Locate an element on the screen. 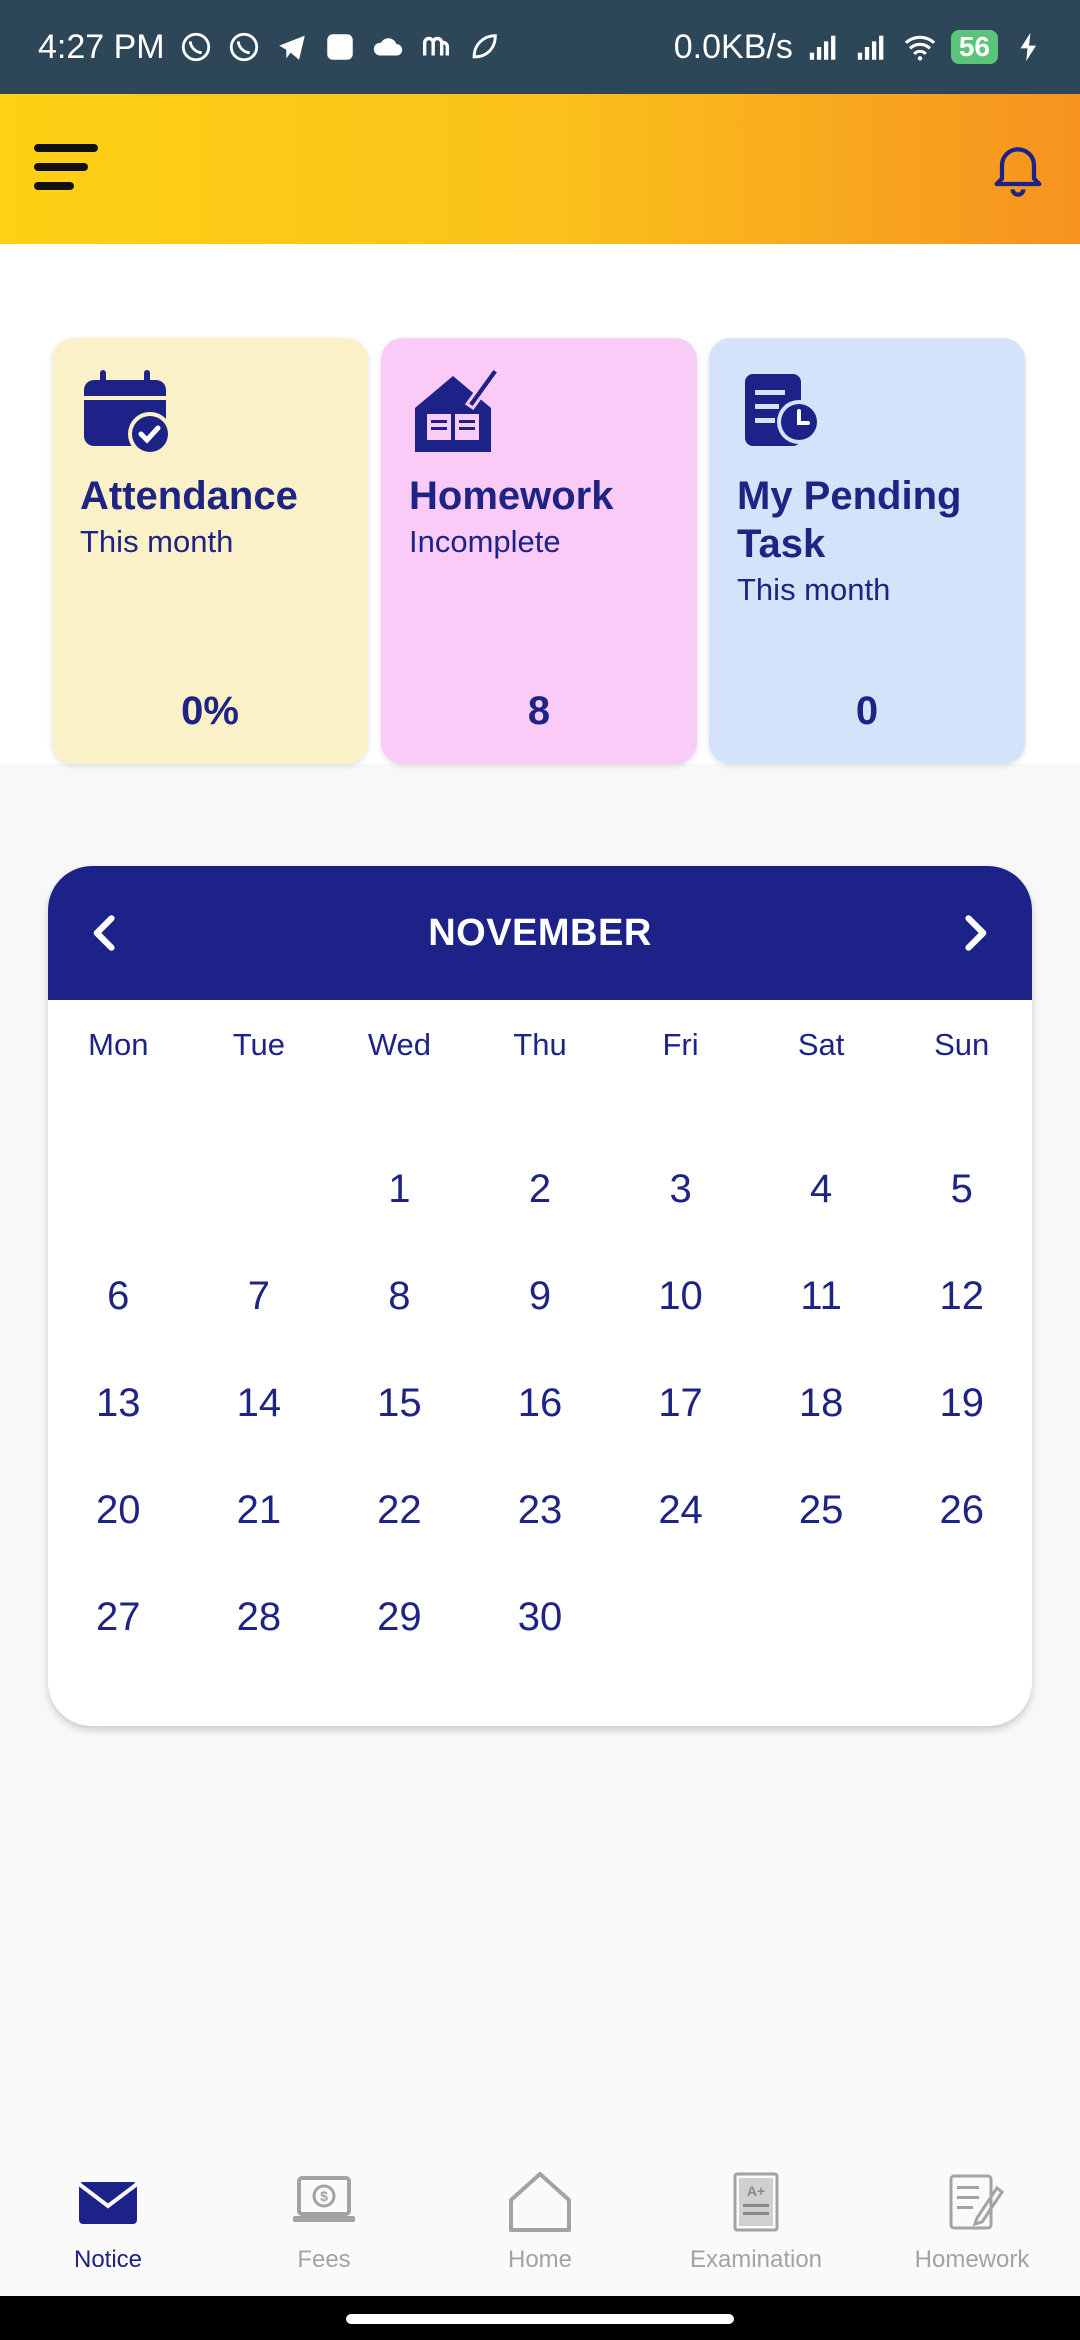 Image resolution: width=1080 pixels, height=2340 pixels. card-title: Attendance is located at coordinates (189, 496).